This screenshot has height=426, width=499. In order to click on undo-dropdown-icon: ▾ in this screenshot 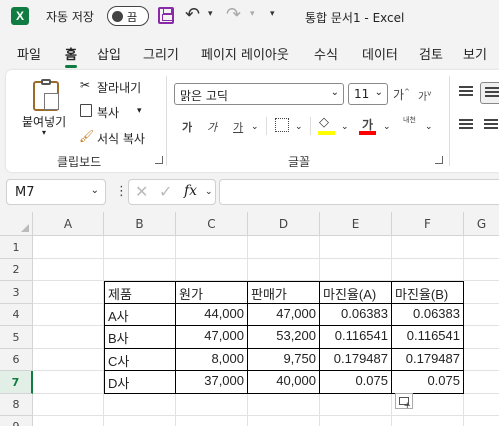, I will do `click(210, 14)`.